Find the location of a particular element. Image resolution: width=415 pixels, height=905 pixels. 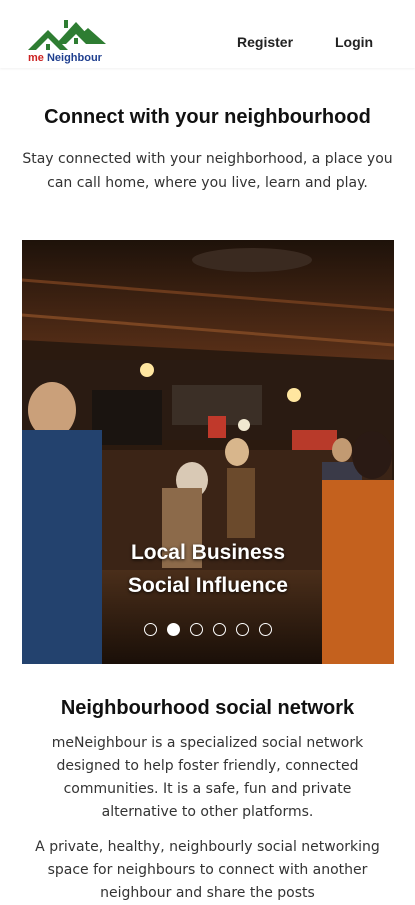

login-link: Login is located at coordinates (354, 42).